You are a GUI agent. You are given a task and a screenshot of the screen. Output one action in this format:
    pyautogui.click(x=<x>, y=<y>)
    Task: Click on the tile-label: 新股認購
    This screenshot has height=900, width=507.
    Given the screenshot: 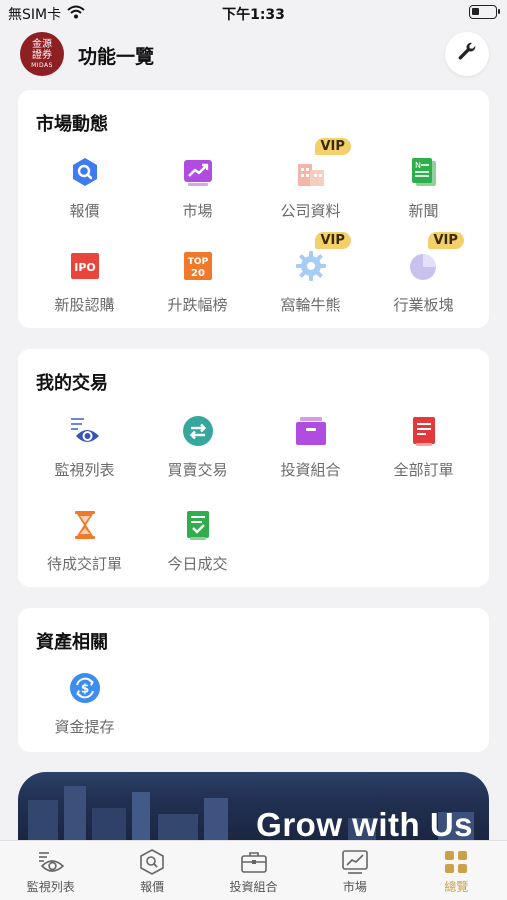 What is the action you would take?
    pyautogui.click(x=84, y=305)
    